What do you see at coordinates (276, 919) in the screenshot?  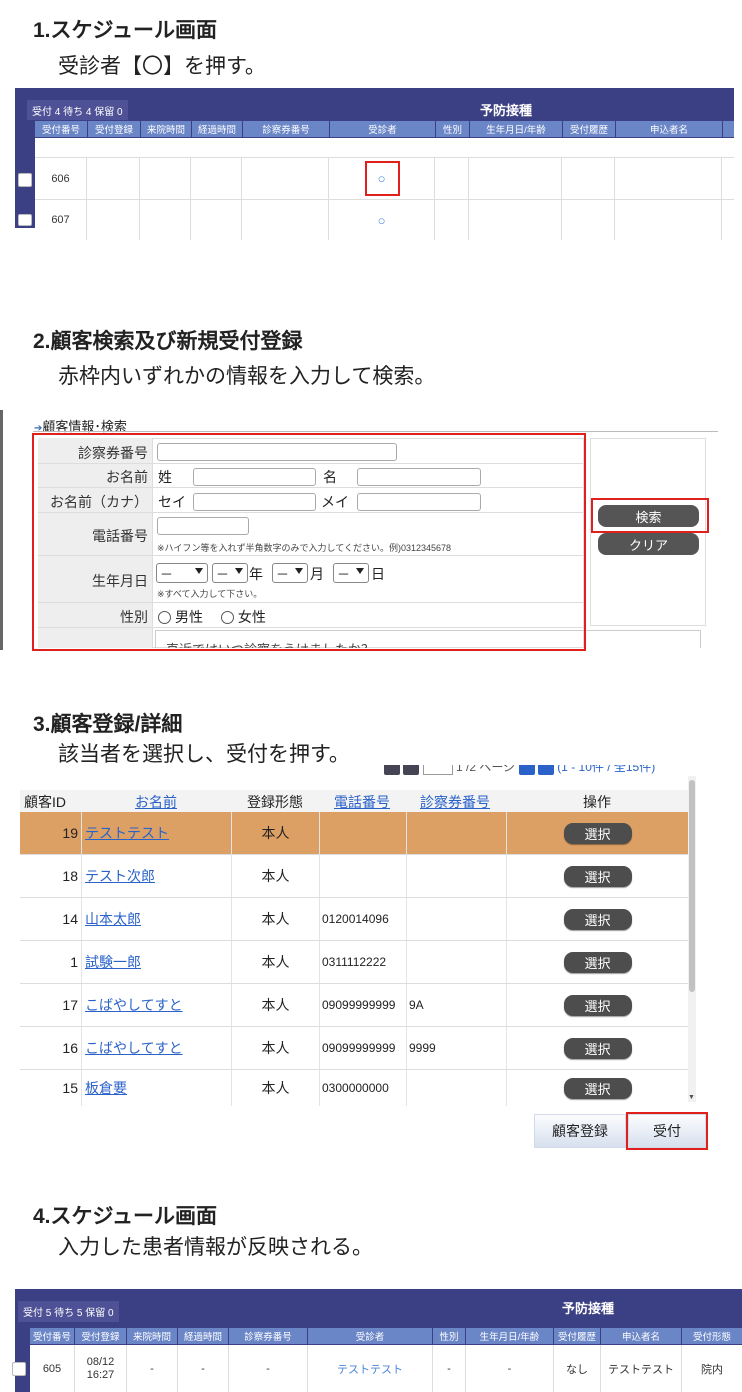 I see `registration-type: 本人` at bounding box center [276, 919].